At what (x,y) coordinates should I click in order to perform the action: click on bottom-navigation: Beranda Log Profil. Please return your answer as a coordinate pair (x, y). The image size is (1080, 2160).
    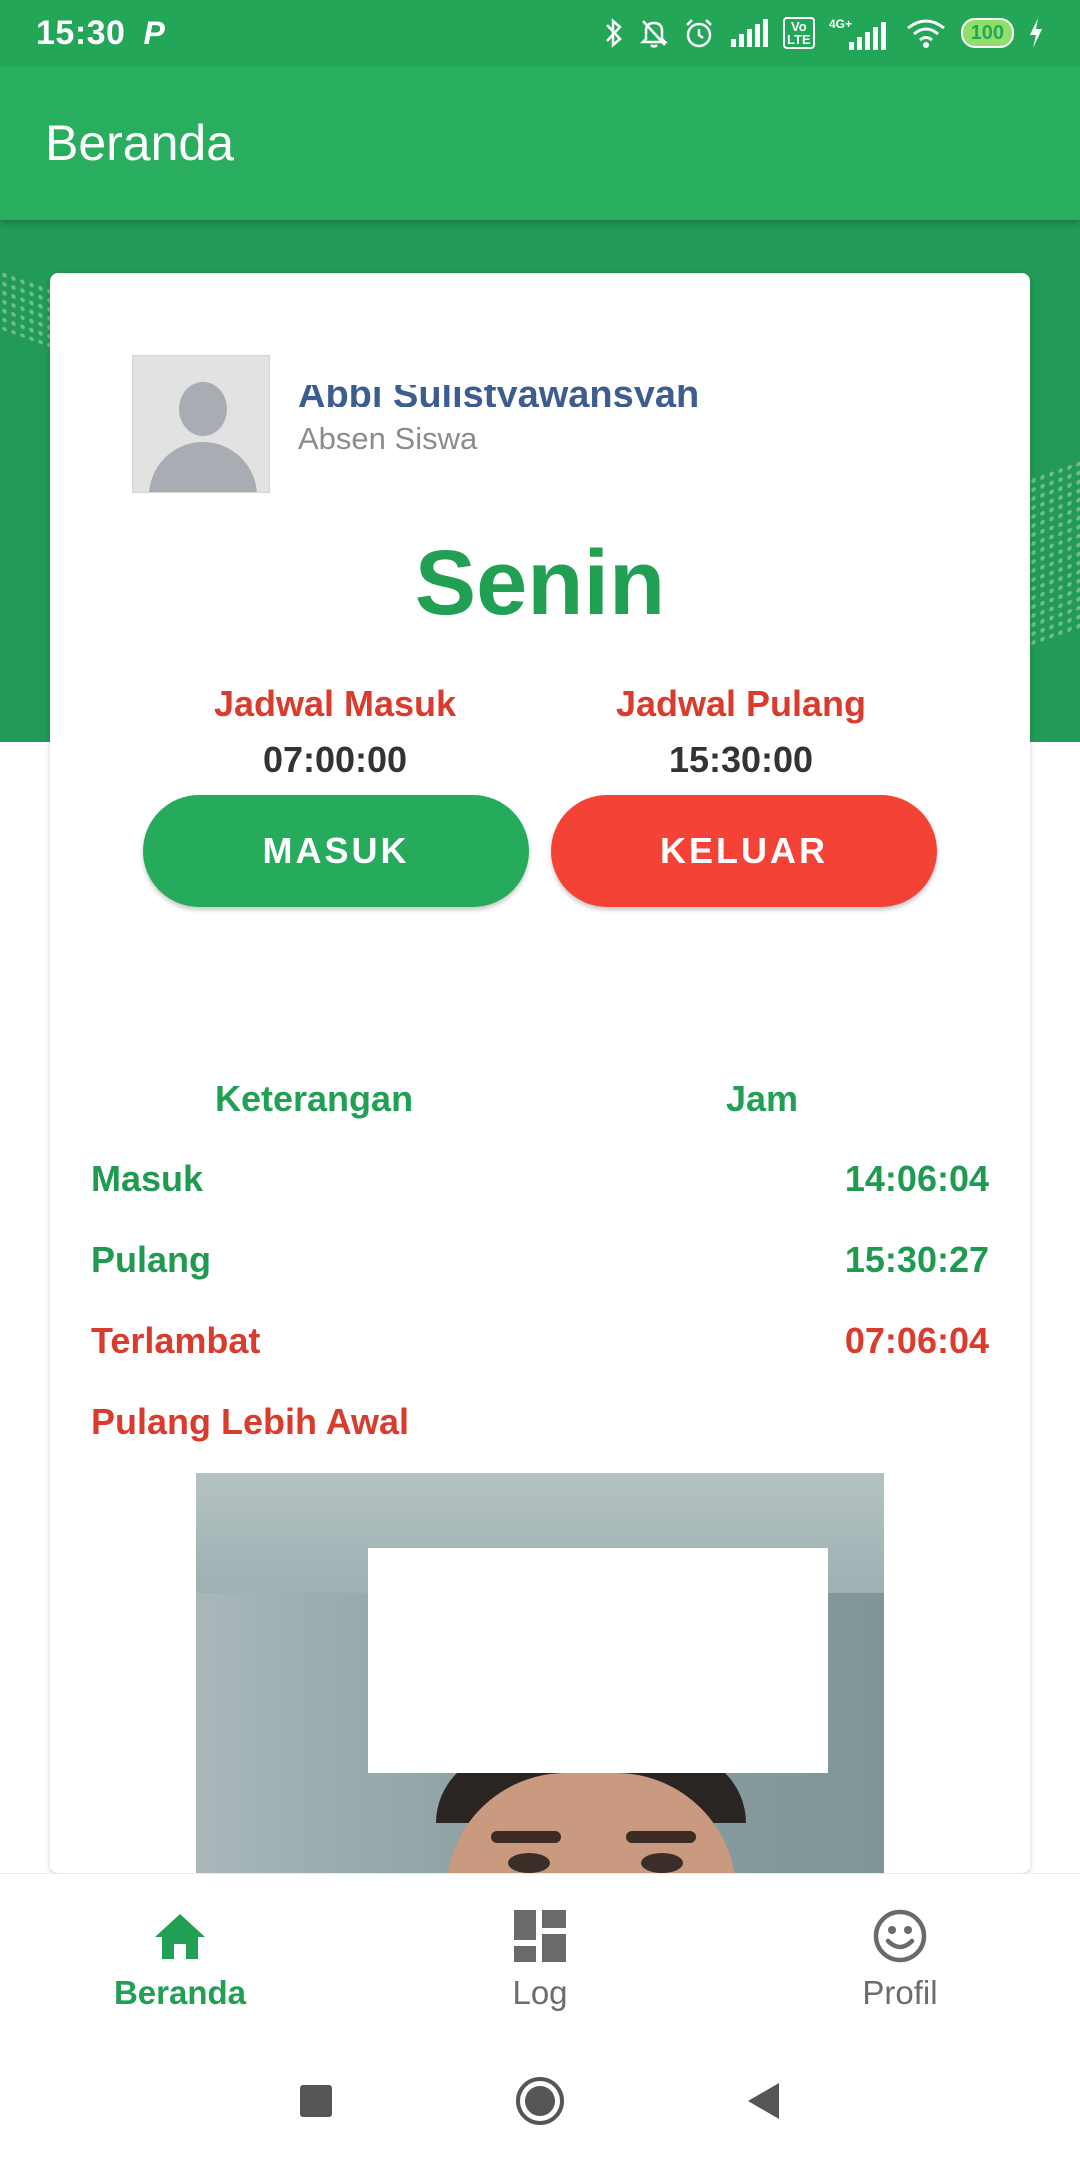
    Looking at the image, I should click on (540, 1958).